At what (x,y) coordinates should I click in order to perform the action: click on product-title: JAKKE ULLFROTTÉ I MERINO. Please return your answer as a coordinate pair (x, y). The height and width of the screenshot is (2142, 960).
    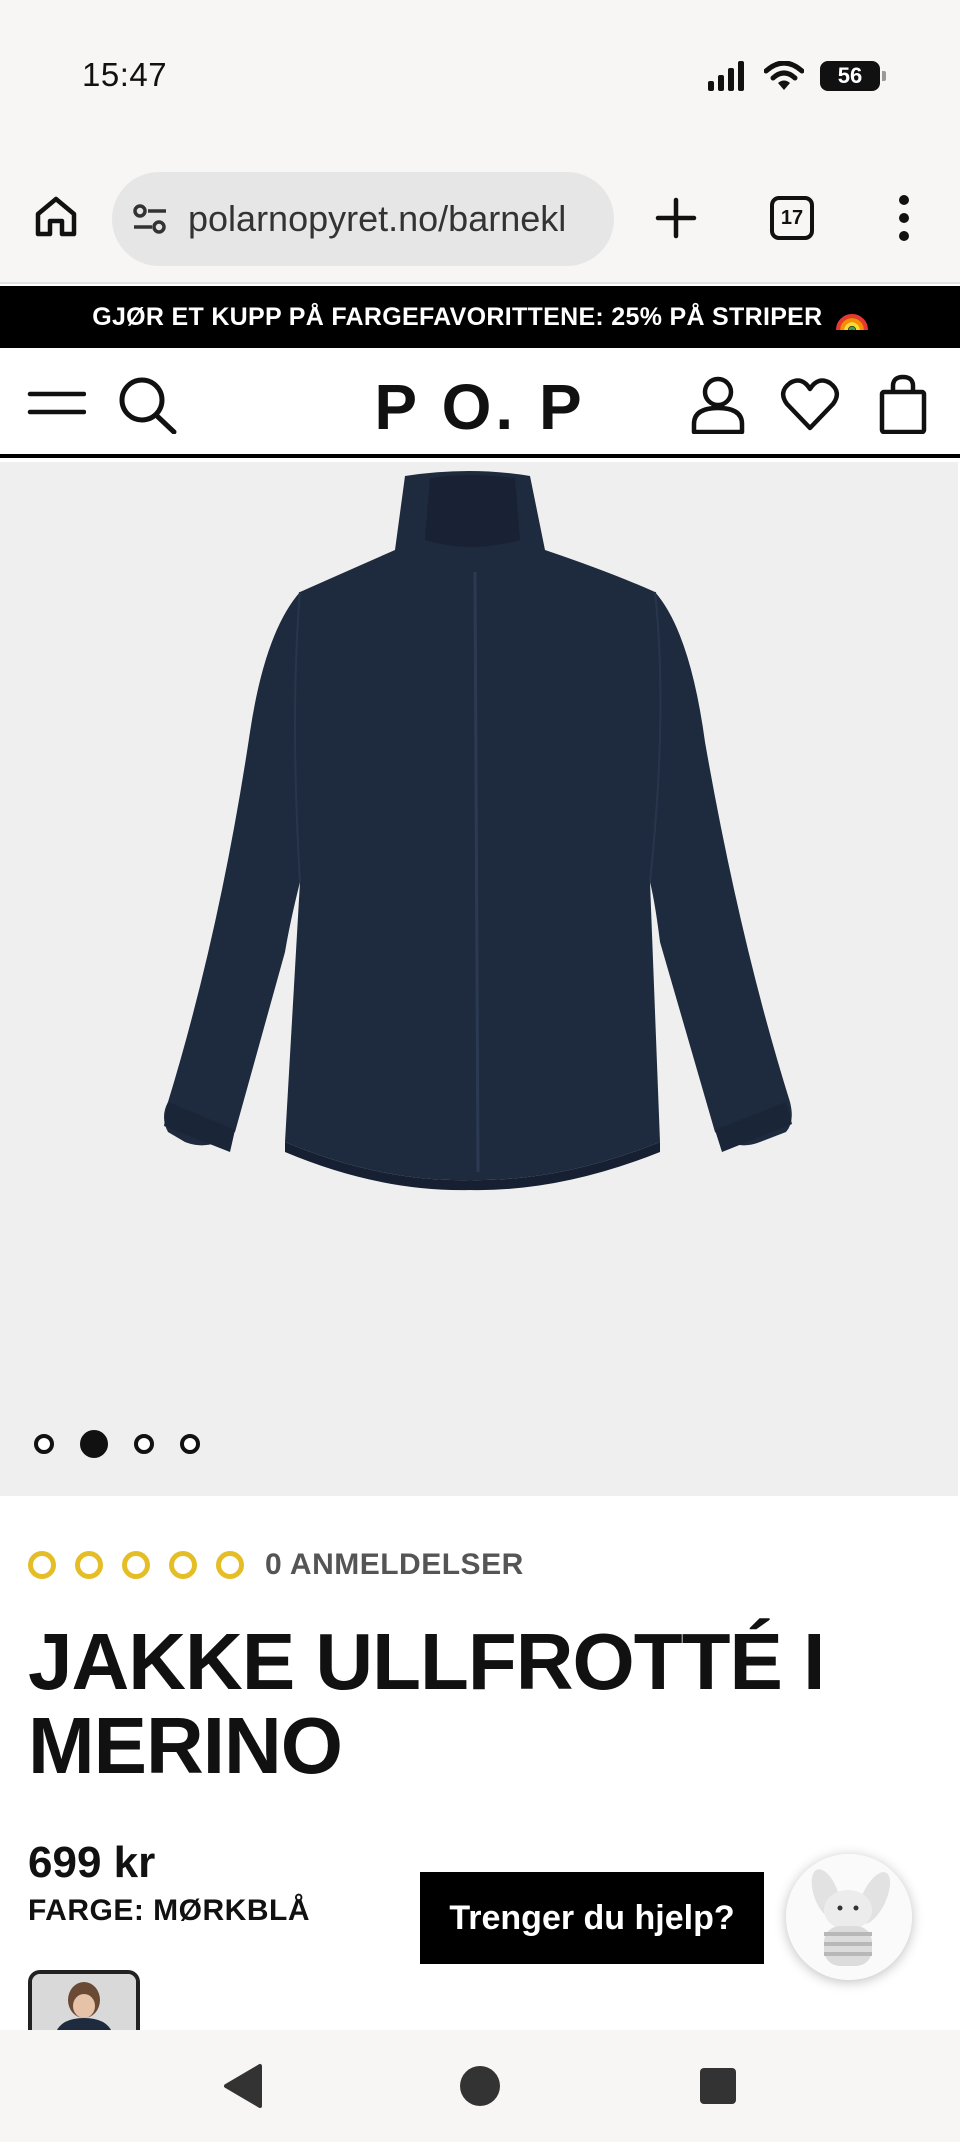
    Looking at the image, I should click on (426, 1703).